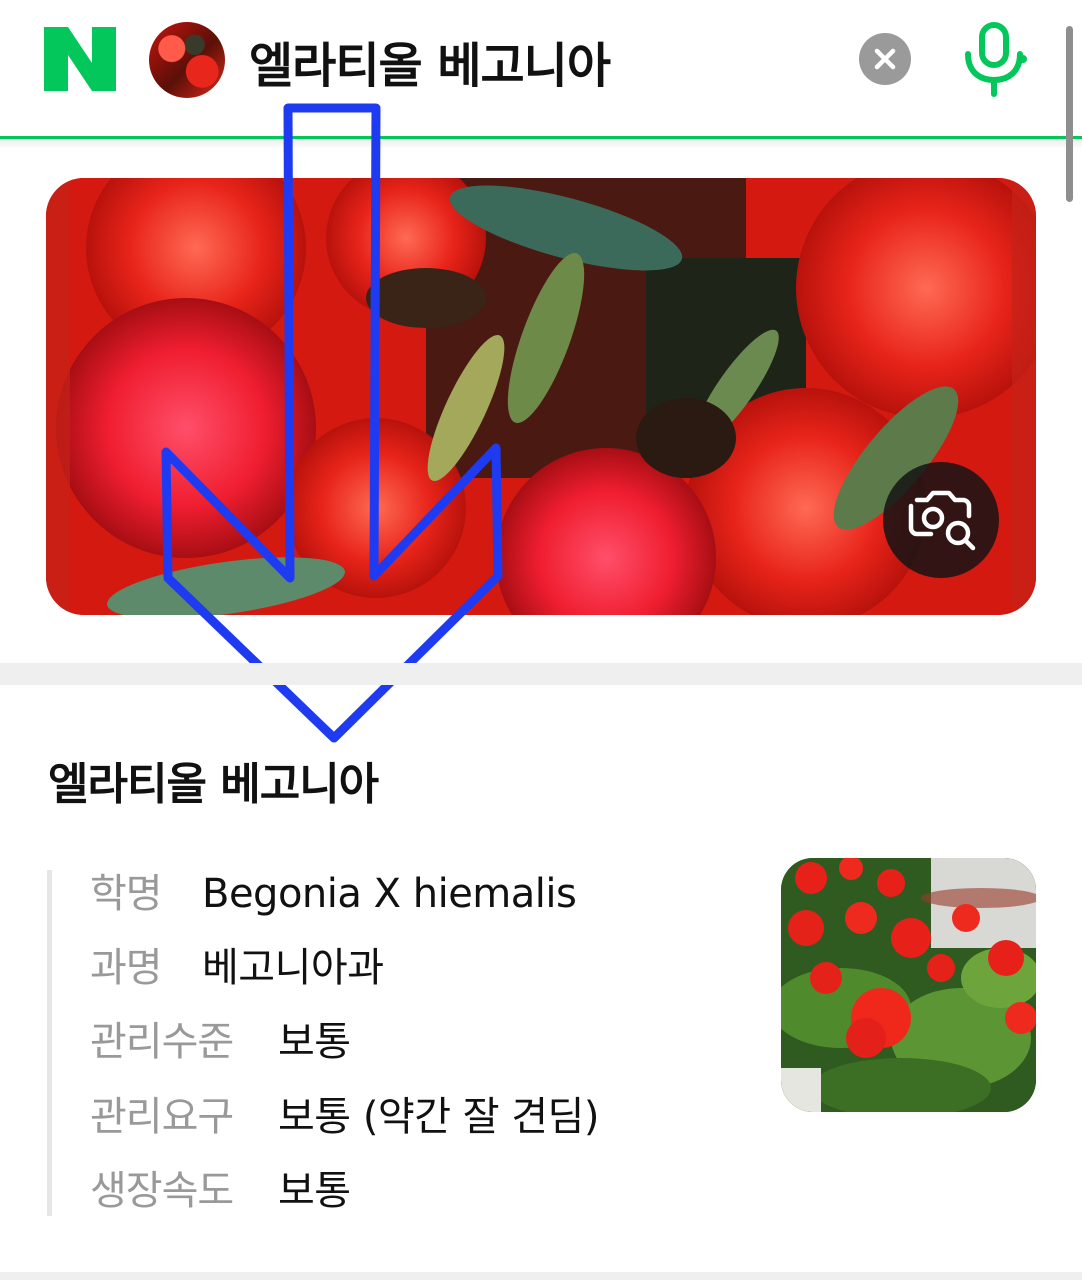 The width and height of the screenshot is (1082, 1280). What do you see at coordinates (541, 1276) in the screenshot?
I see `section-divider-bottom` at bounding box center [541, 1276].